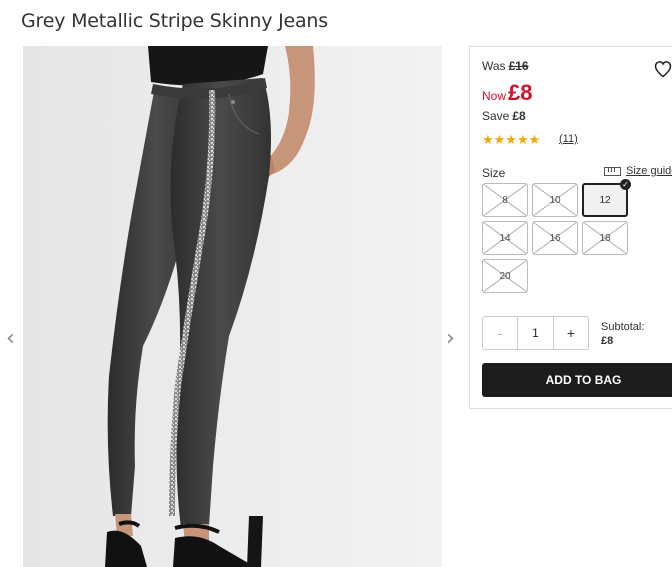 The image size is (672, 567). Describe the element at coordinates (494, 173) in the screenshot. I see `size-label: Size` at that location.